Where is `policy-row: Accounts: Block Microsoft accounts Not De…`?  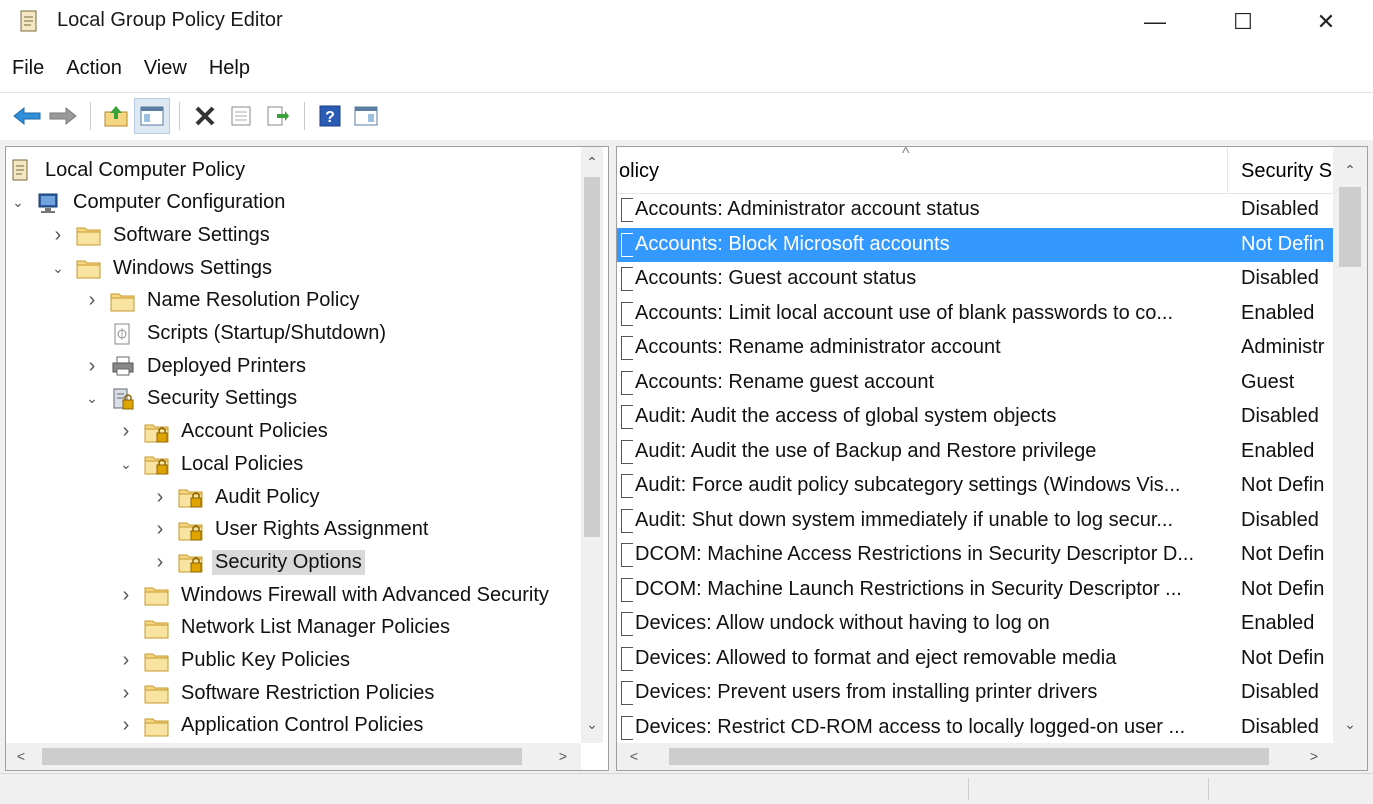
policy-row: Accounts: Block Microsoft accounts Not De… is located at coordinates (975, 244).